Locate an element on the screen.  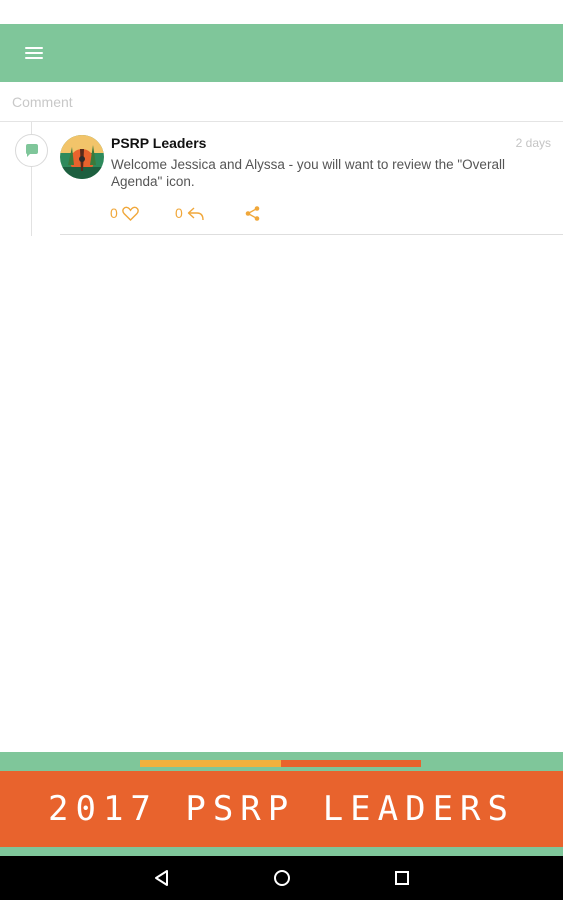
like-button: 0 is located at coordinates (124, 213).